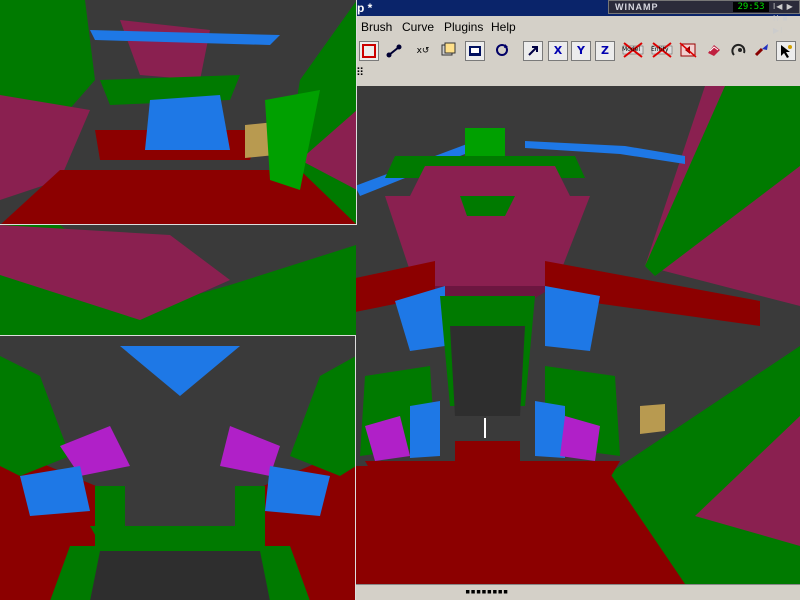  What do you see at coordinates (178, 197) in the screenshot?
I see `floor` at bounding box center [178, 197].